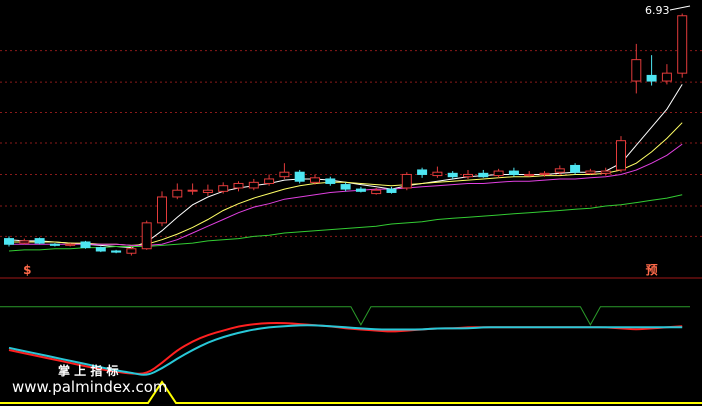 The width and height of the screenshot is (702, 406). What do you see at coordinates (345, 316) in the screenshot?
I see `signal-green-line` at bounding box center [345, 316].